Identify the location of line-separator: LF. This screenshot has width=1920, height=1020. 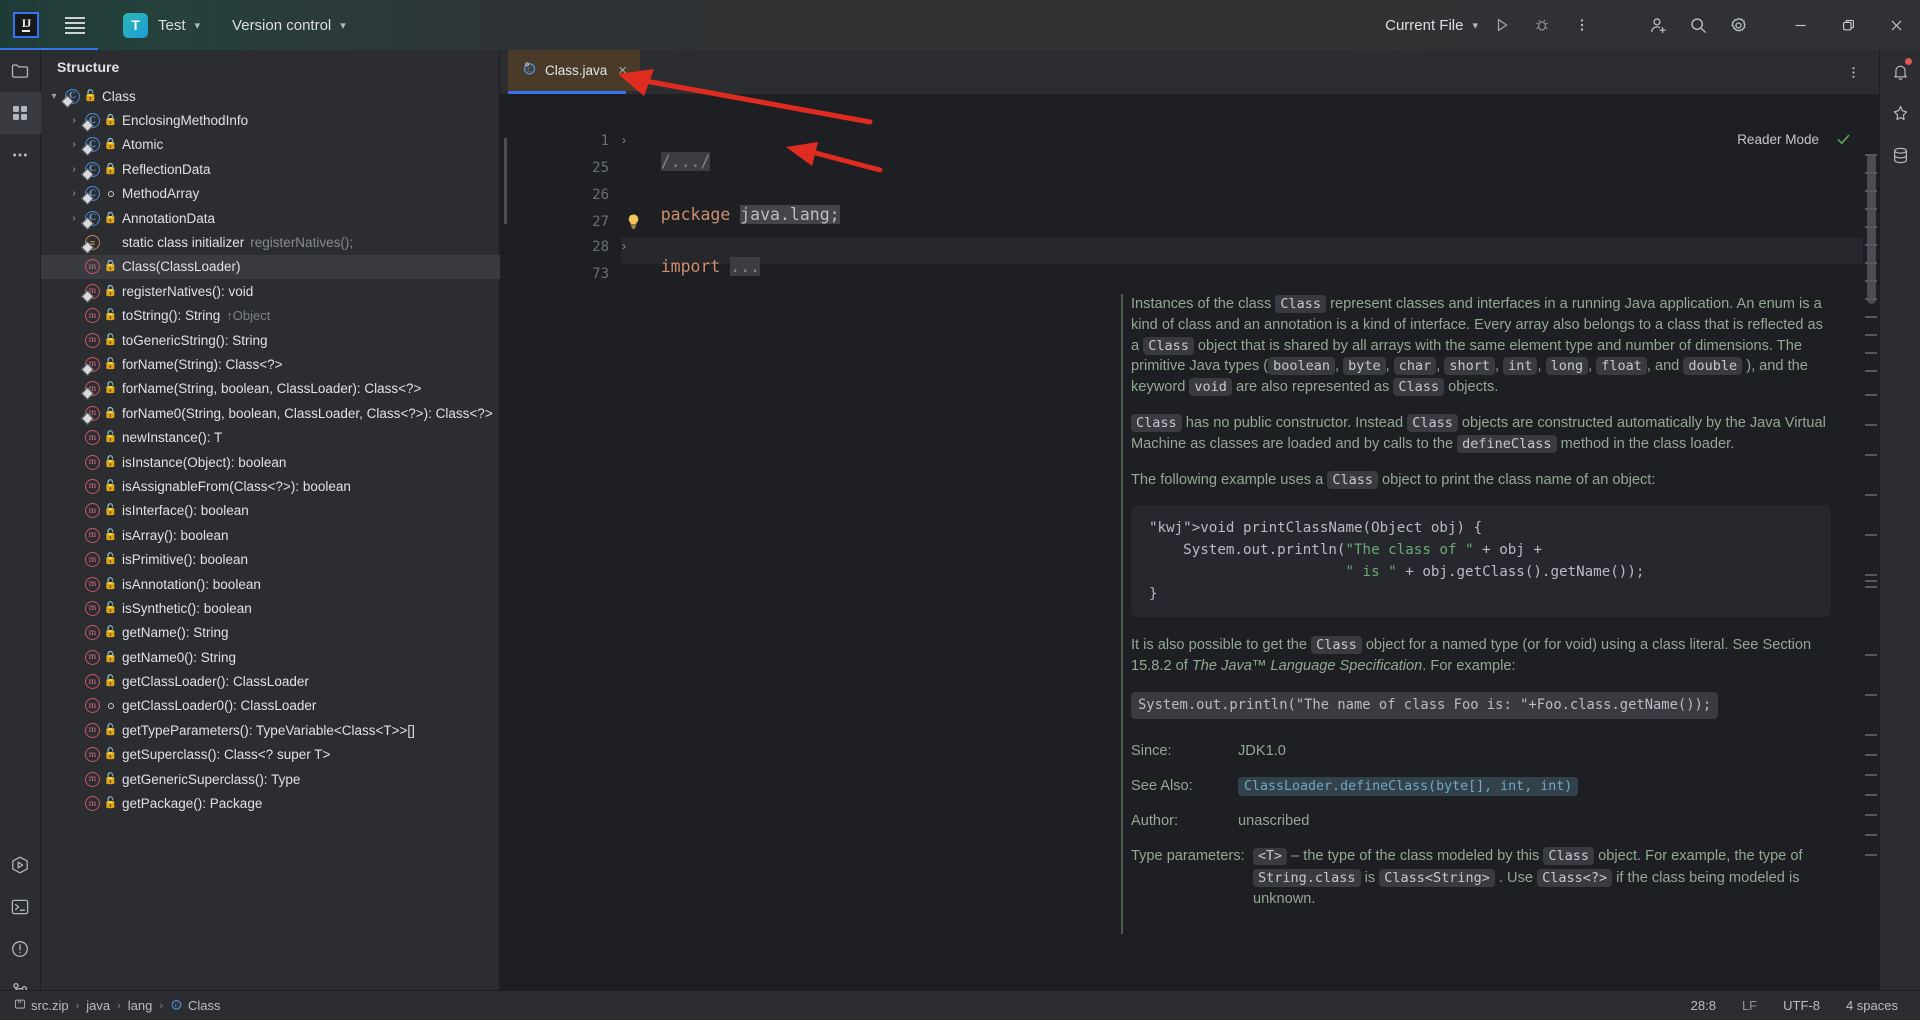
(1749, 1005).